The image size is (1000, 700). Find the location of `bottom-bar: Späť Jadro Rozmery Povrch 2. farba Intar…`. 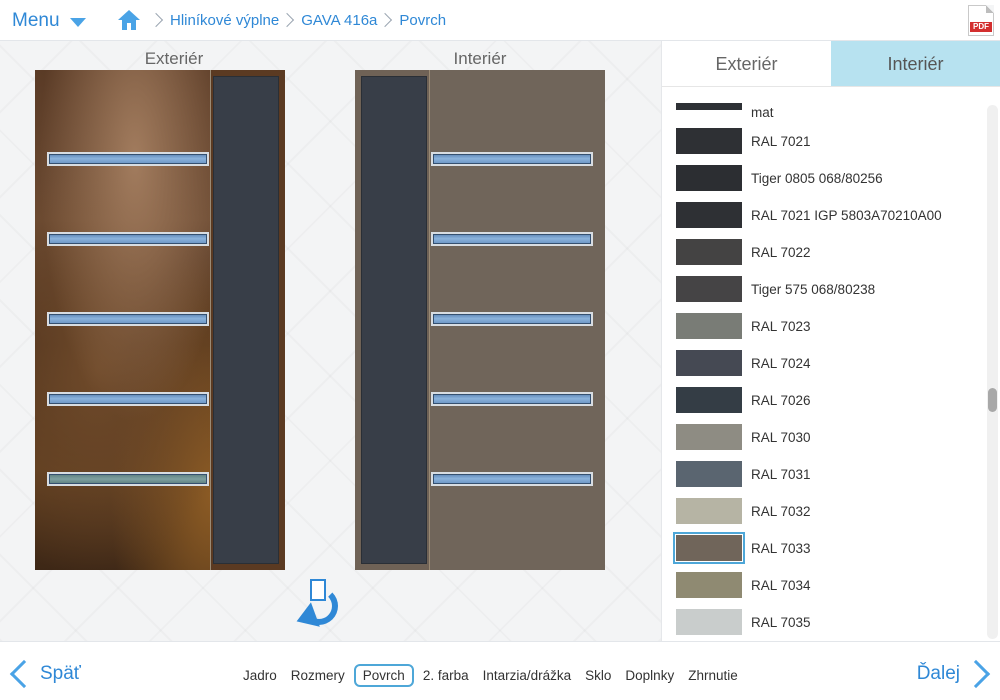

bottom-bar: Späť Jadro Rozmery Povrch 2. farba Intar… is located at coordinates (500, 670).